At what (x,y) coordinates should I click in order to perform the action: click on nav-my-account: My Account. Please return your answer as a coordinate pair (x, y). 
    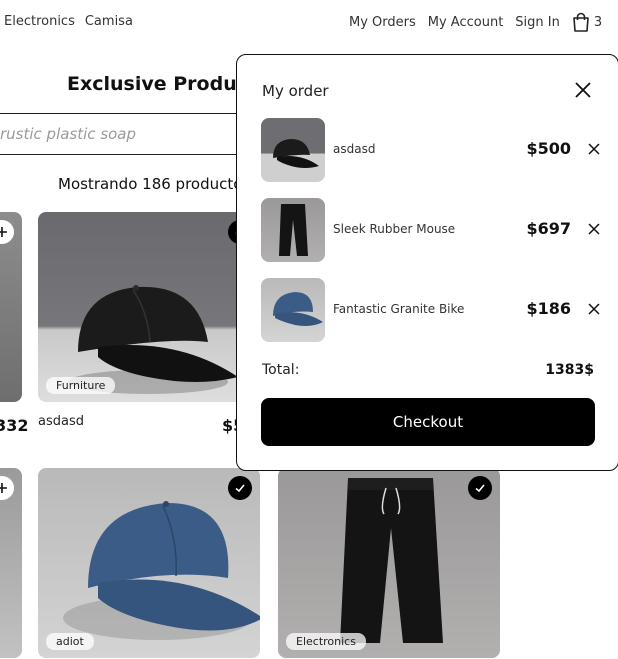
    Looking at the image, I should click on (466, 22).